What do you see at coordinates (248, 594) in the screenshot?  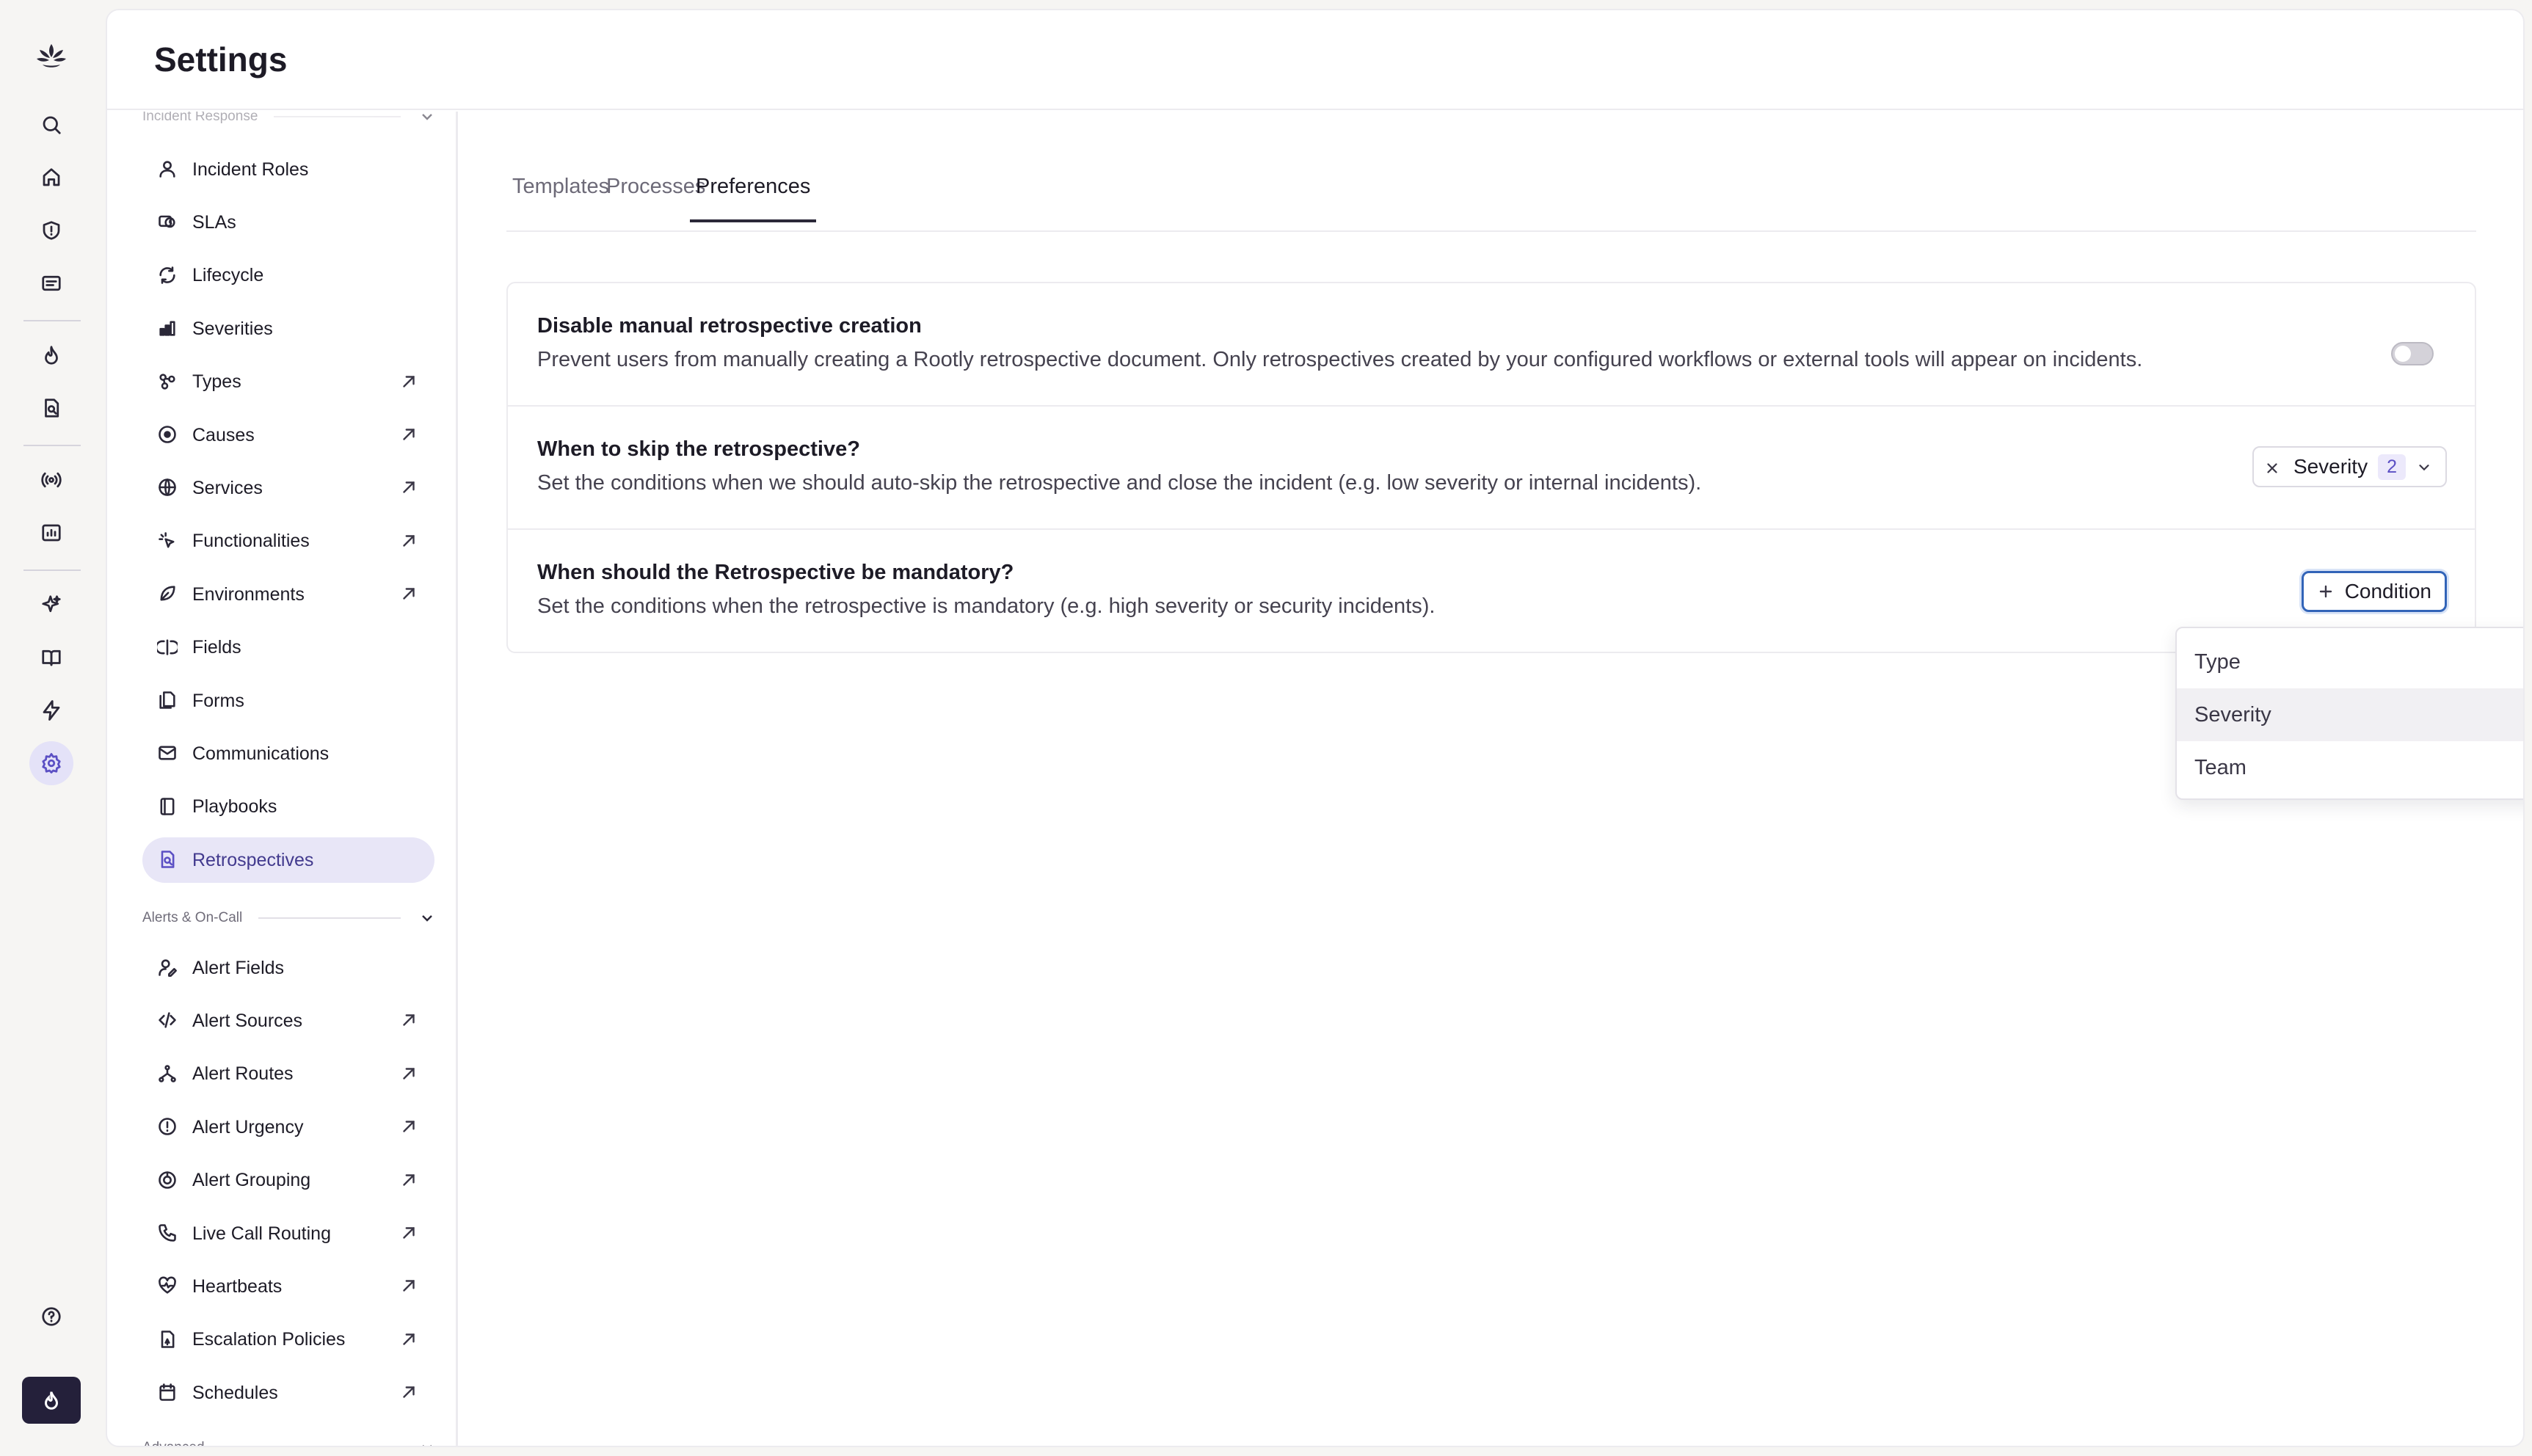 I see `sidebar-item-label: Environments` at bounding box center [248, 594].